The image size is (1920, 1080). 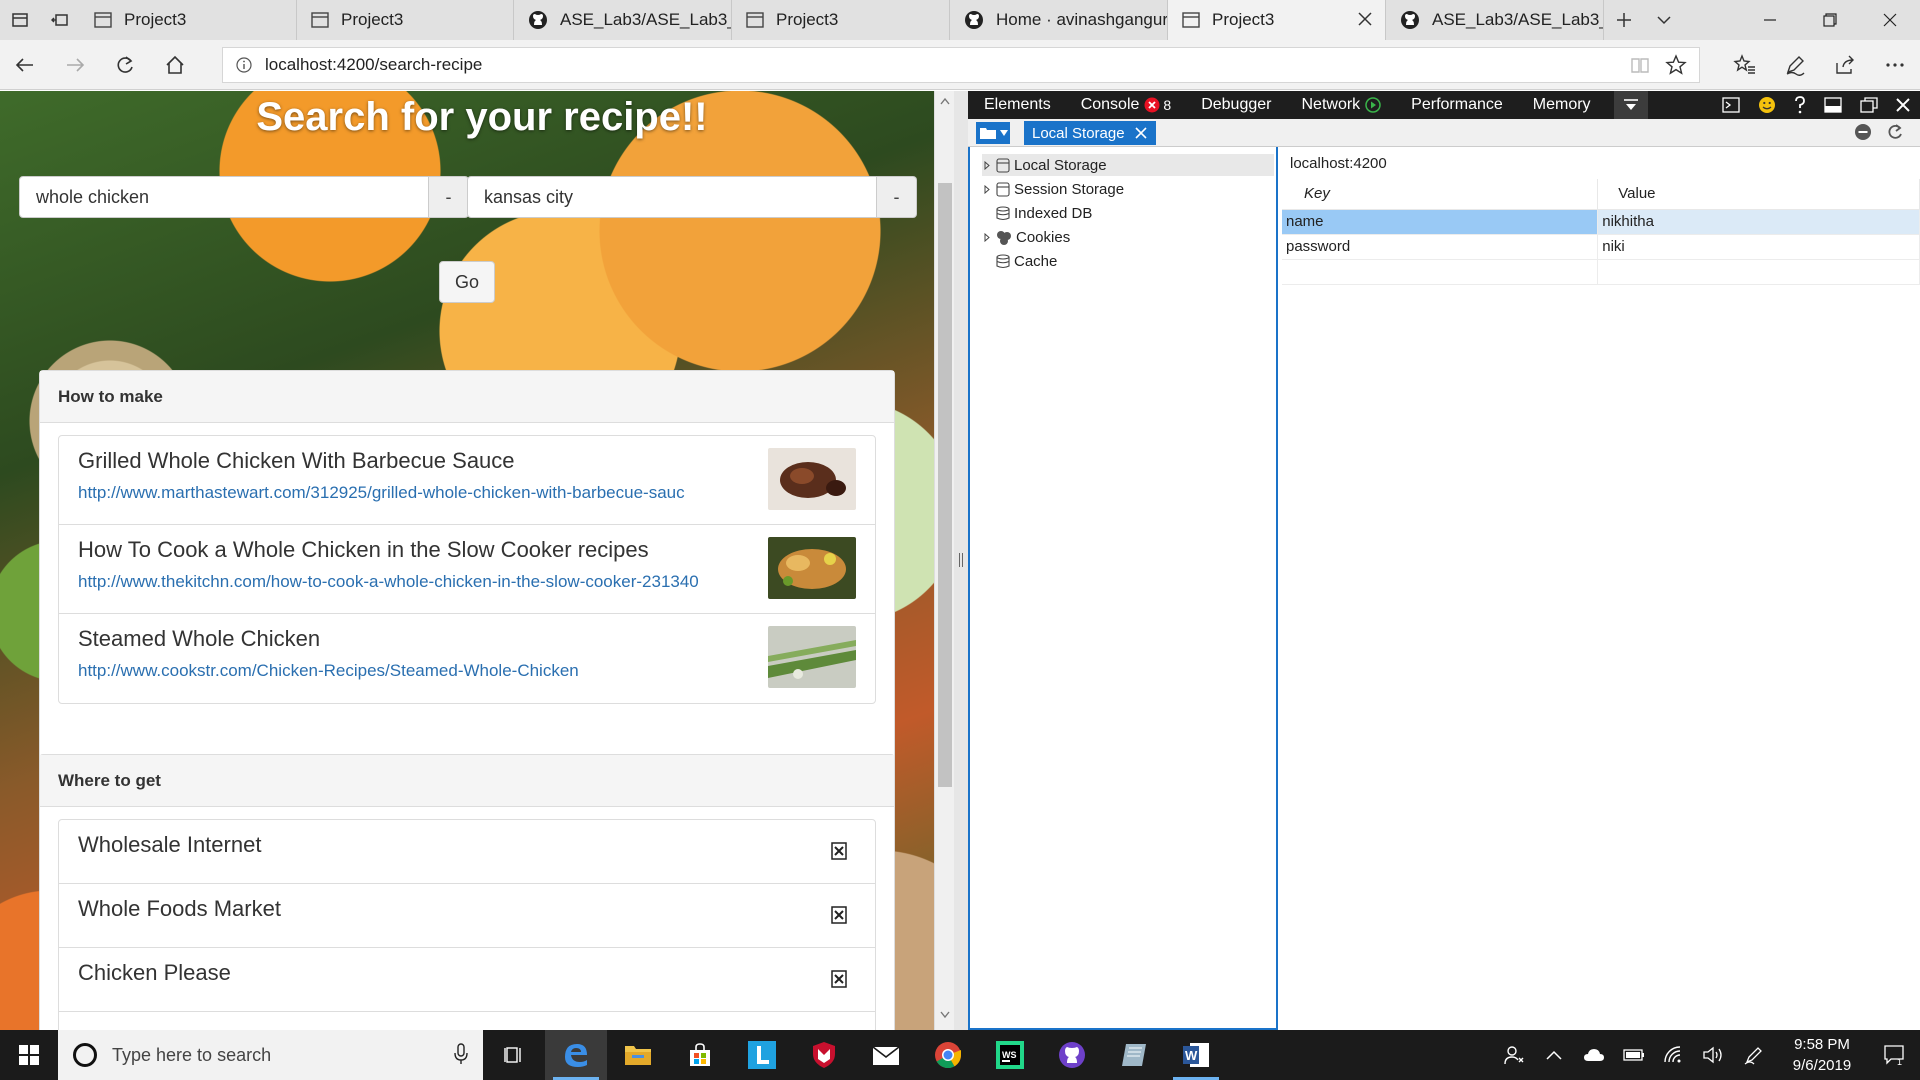 What do you see at coordinates (1634, 1055) in the screenshot?
I see `battery-button` at bounding box center [1634, 1055].